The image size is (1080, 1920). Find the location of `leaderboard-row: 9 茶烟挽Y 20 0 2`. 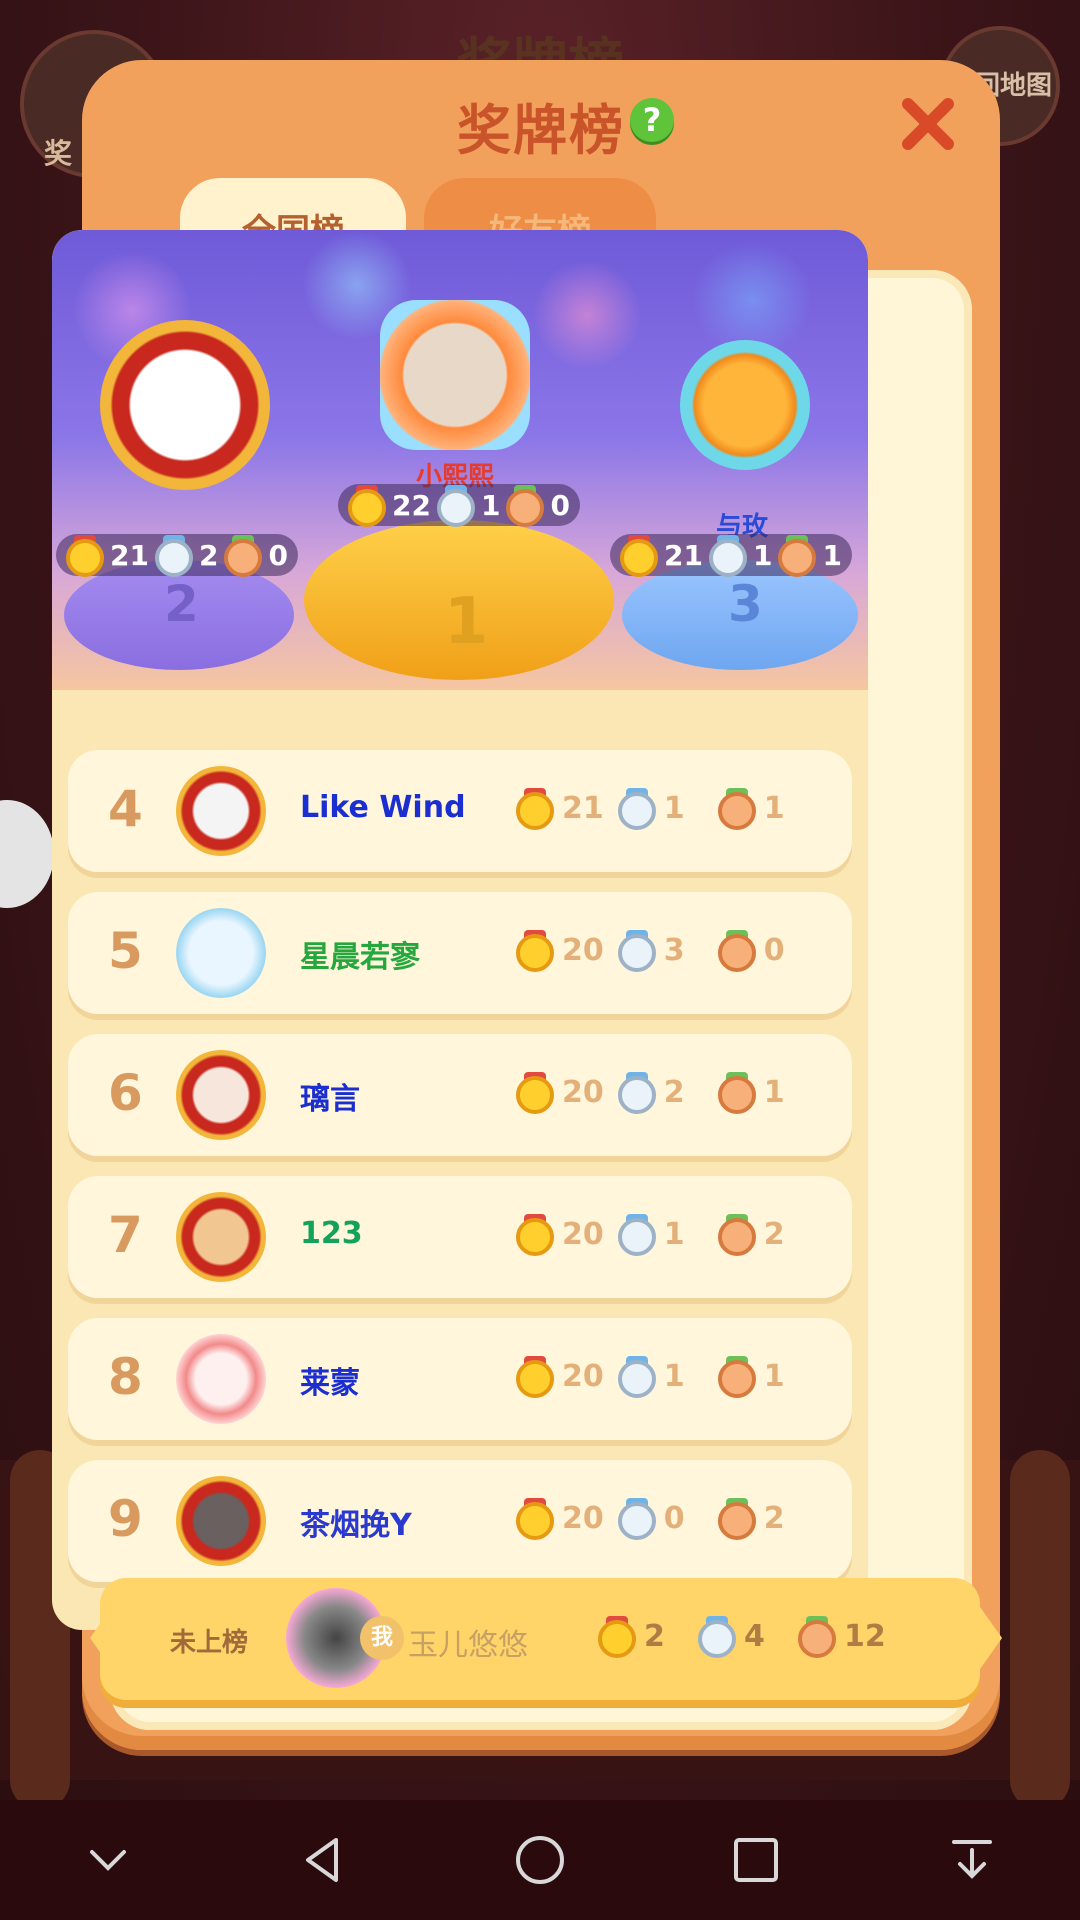

leaderboard-row: 9 茶烟挽Y 20 0 2 is located at coordinates (460, 1521).